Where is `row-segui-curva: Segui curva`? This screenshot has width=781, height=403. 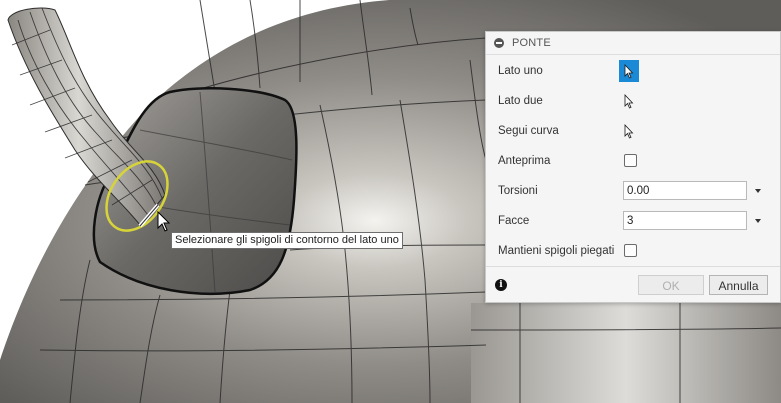 row-segui-curva: Segui curva is located at coordinates (558, 131).